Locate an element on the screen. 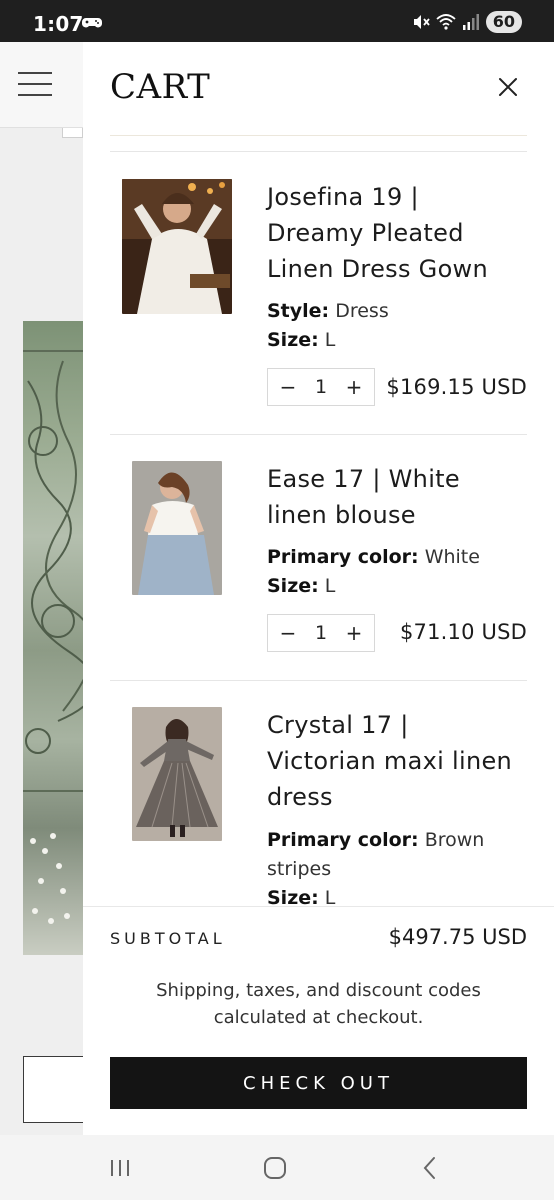  status-bar: 1:07 60 is located at coordinates (277, 21).